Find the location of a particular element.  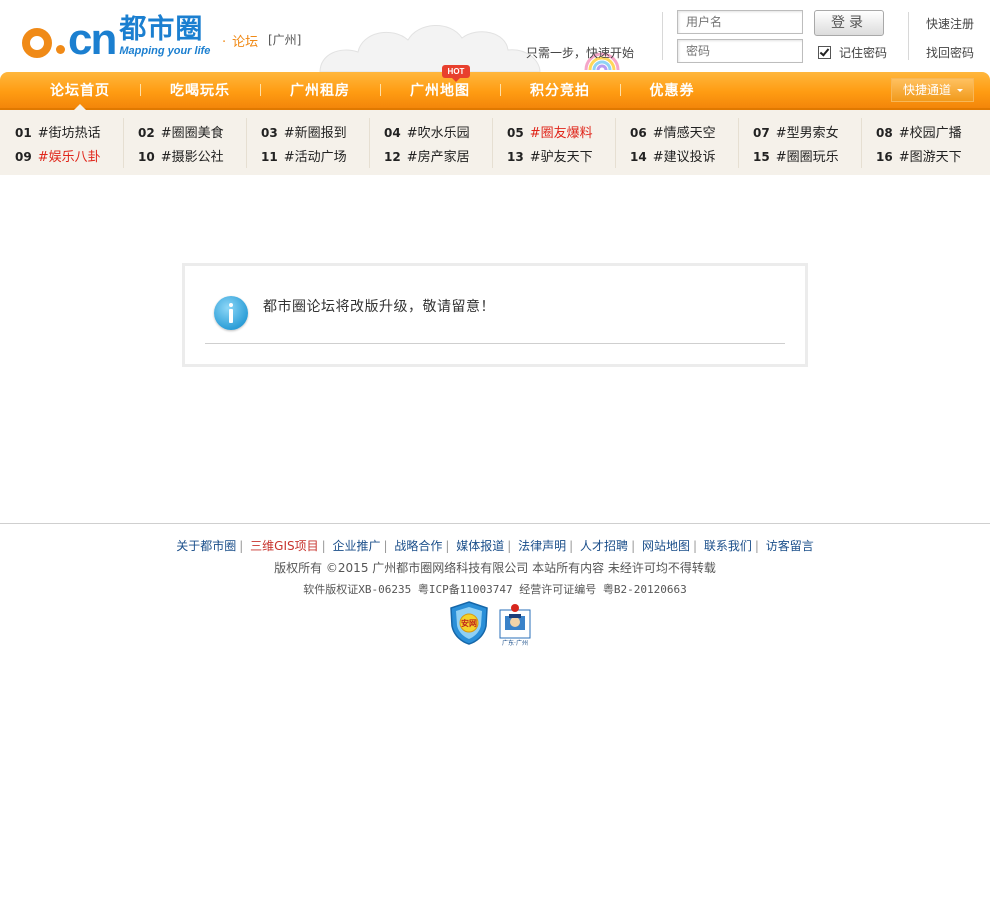

board-link: 14 #建议投诉 is located at coordinates (673, 155).